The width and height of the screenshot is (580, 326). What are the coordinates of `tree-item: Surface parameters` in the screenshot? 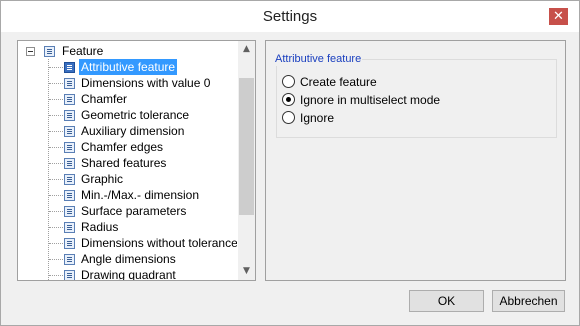 It's located at (127, 211).